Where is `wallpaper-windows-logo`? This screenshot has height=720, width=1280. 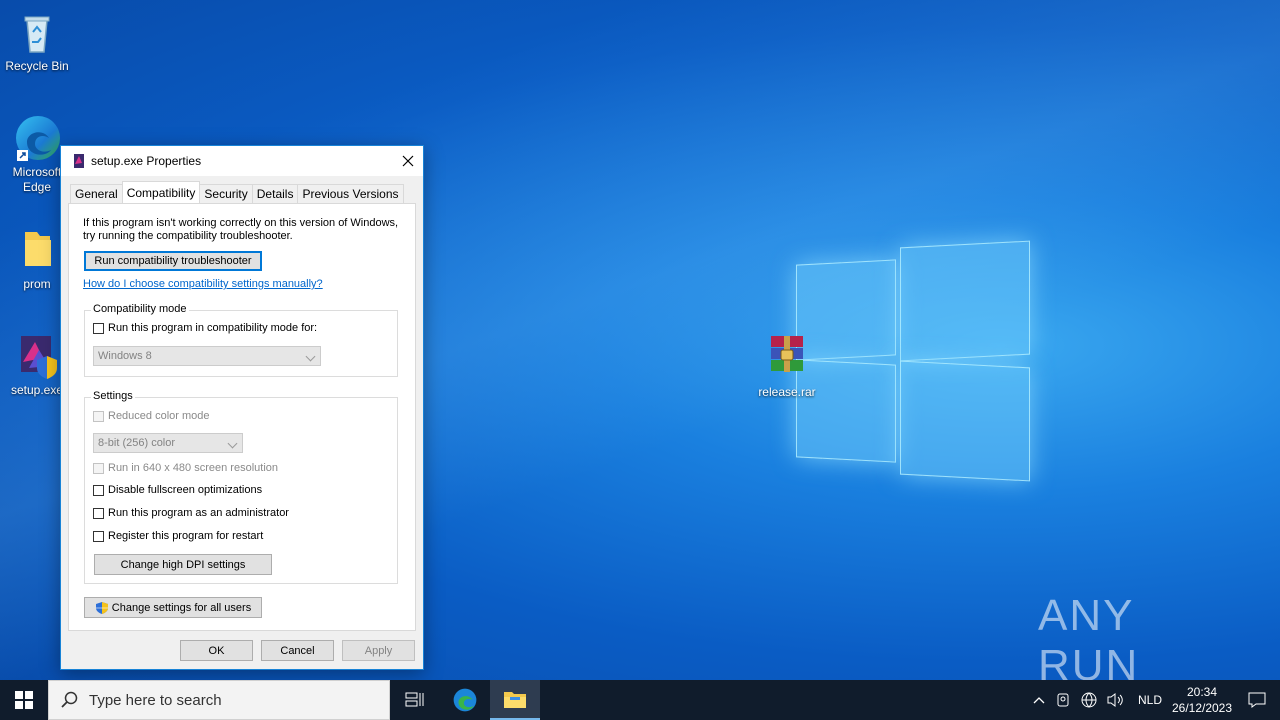 wallpaper-windows-logo is located at coordinates (913, 361).